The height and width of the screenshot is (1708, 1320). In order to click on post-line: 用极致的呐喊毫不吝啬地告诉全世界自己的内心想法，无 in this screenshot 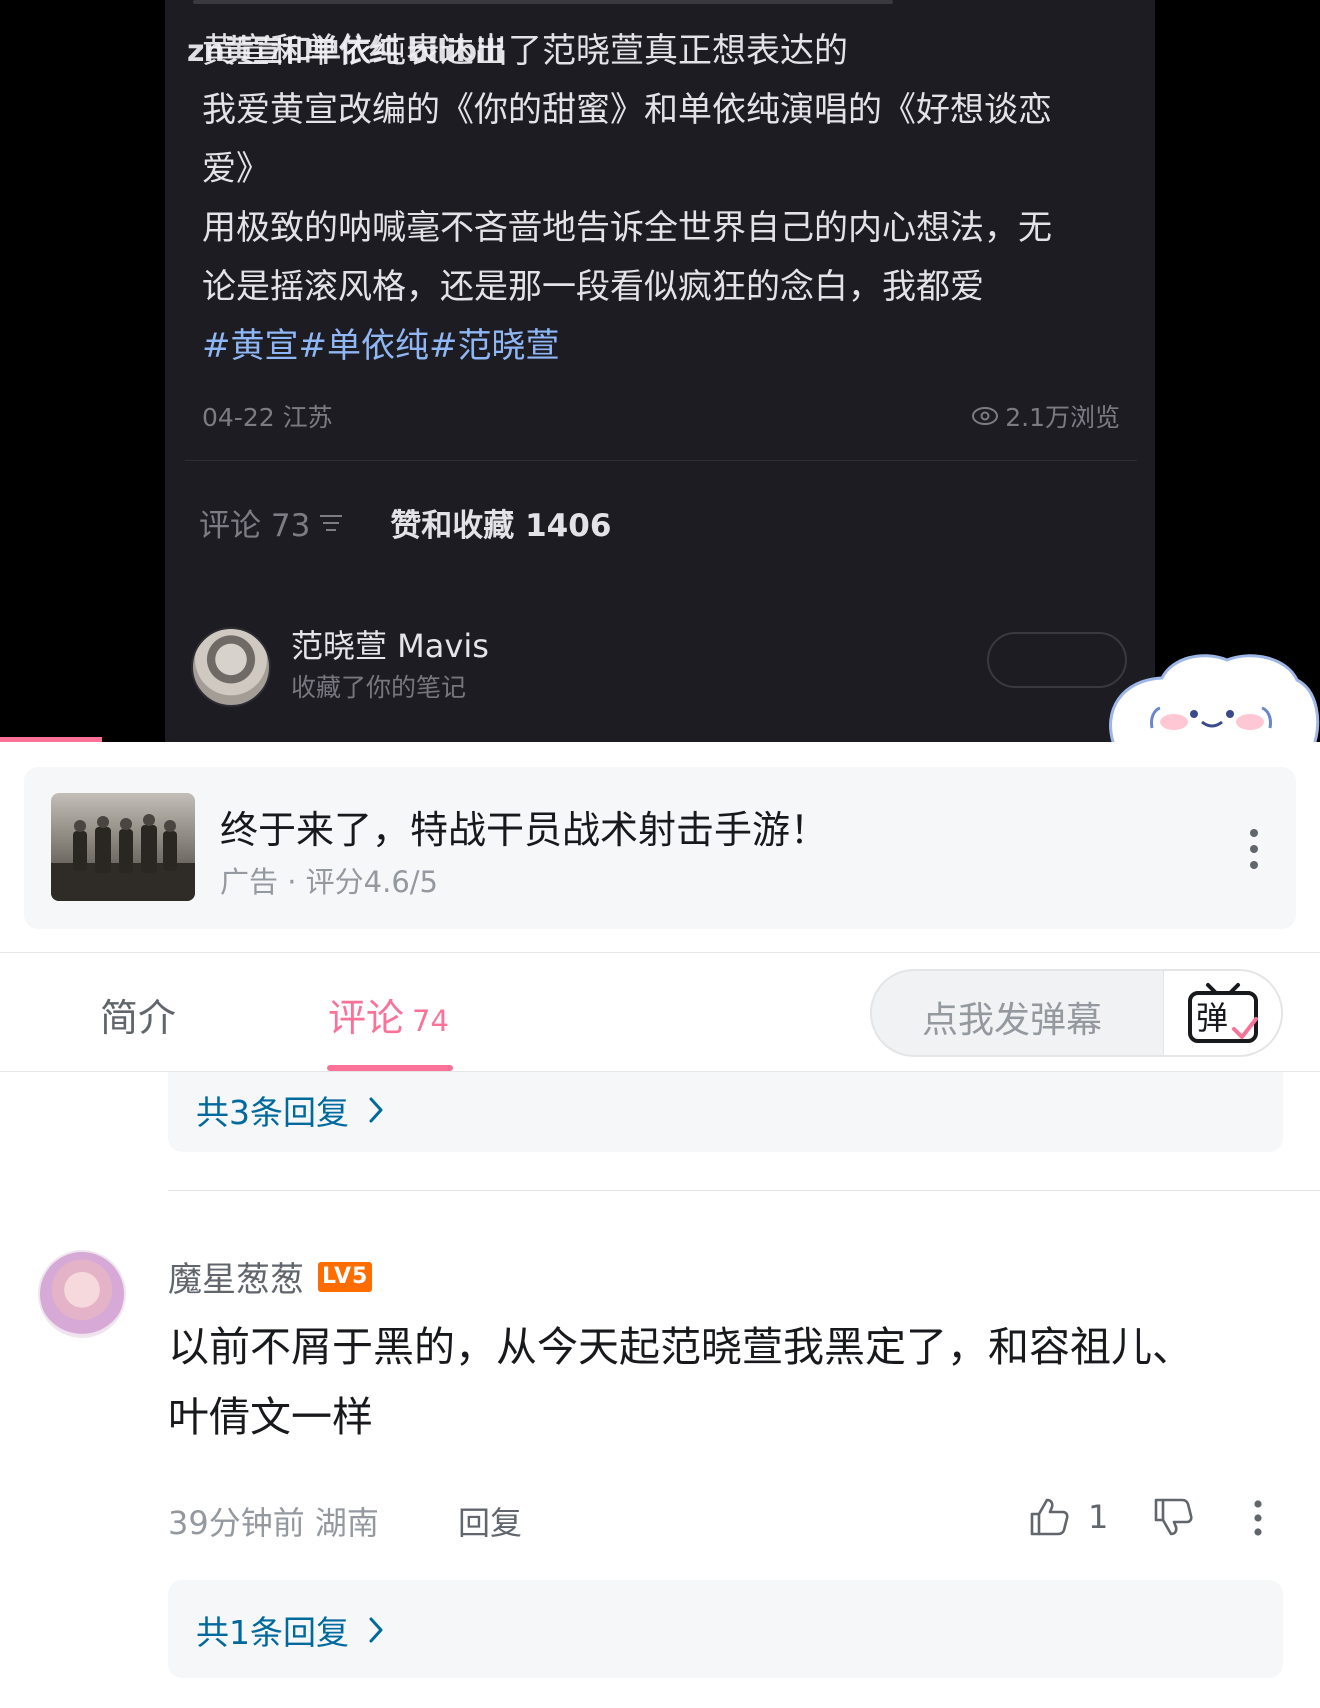, I will do `click(627, 228)`.